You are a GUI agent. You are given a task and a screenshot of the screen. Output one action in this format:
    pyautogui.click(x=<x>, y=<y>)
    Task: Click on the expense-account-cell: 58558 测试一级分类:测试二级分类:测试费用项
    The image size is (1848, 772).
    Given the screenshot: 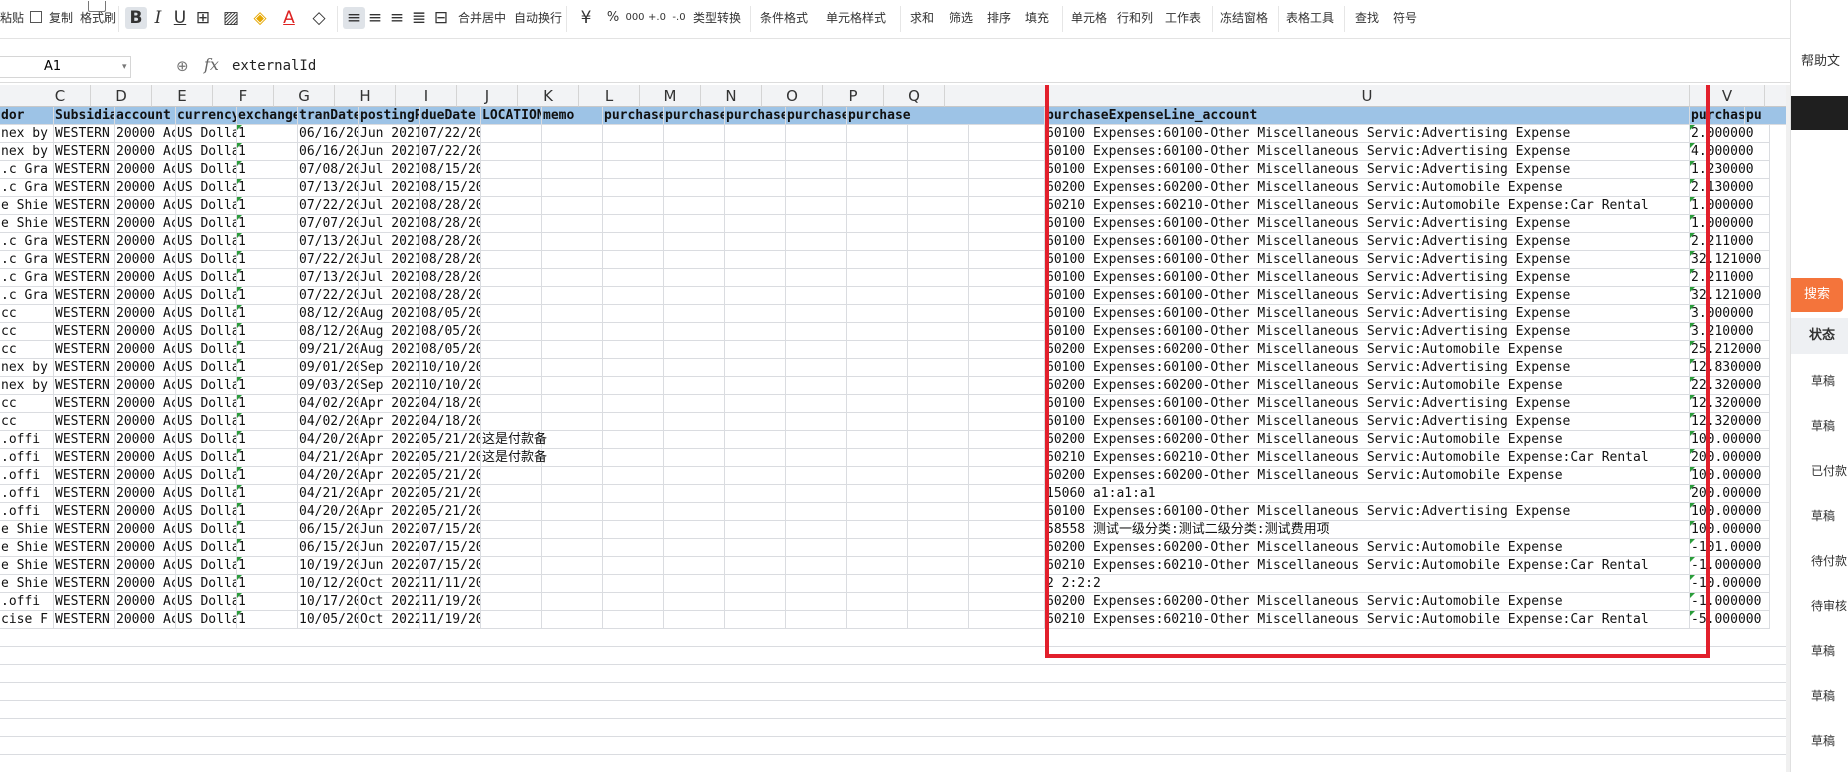 What is the action you would take?
    pyautogui.click(x=1367, y=530)
    